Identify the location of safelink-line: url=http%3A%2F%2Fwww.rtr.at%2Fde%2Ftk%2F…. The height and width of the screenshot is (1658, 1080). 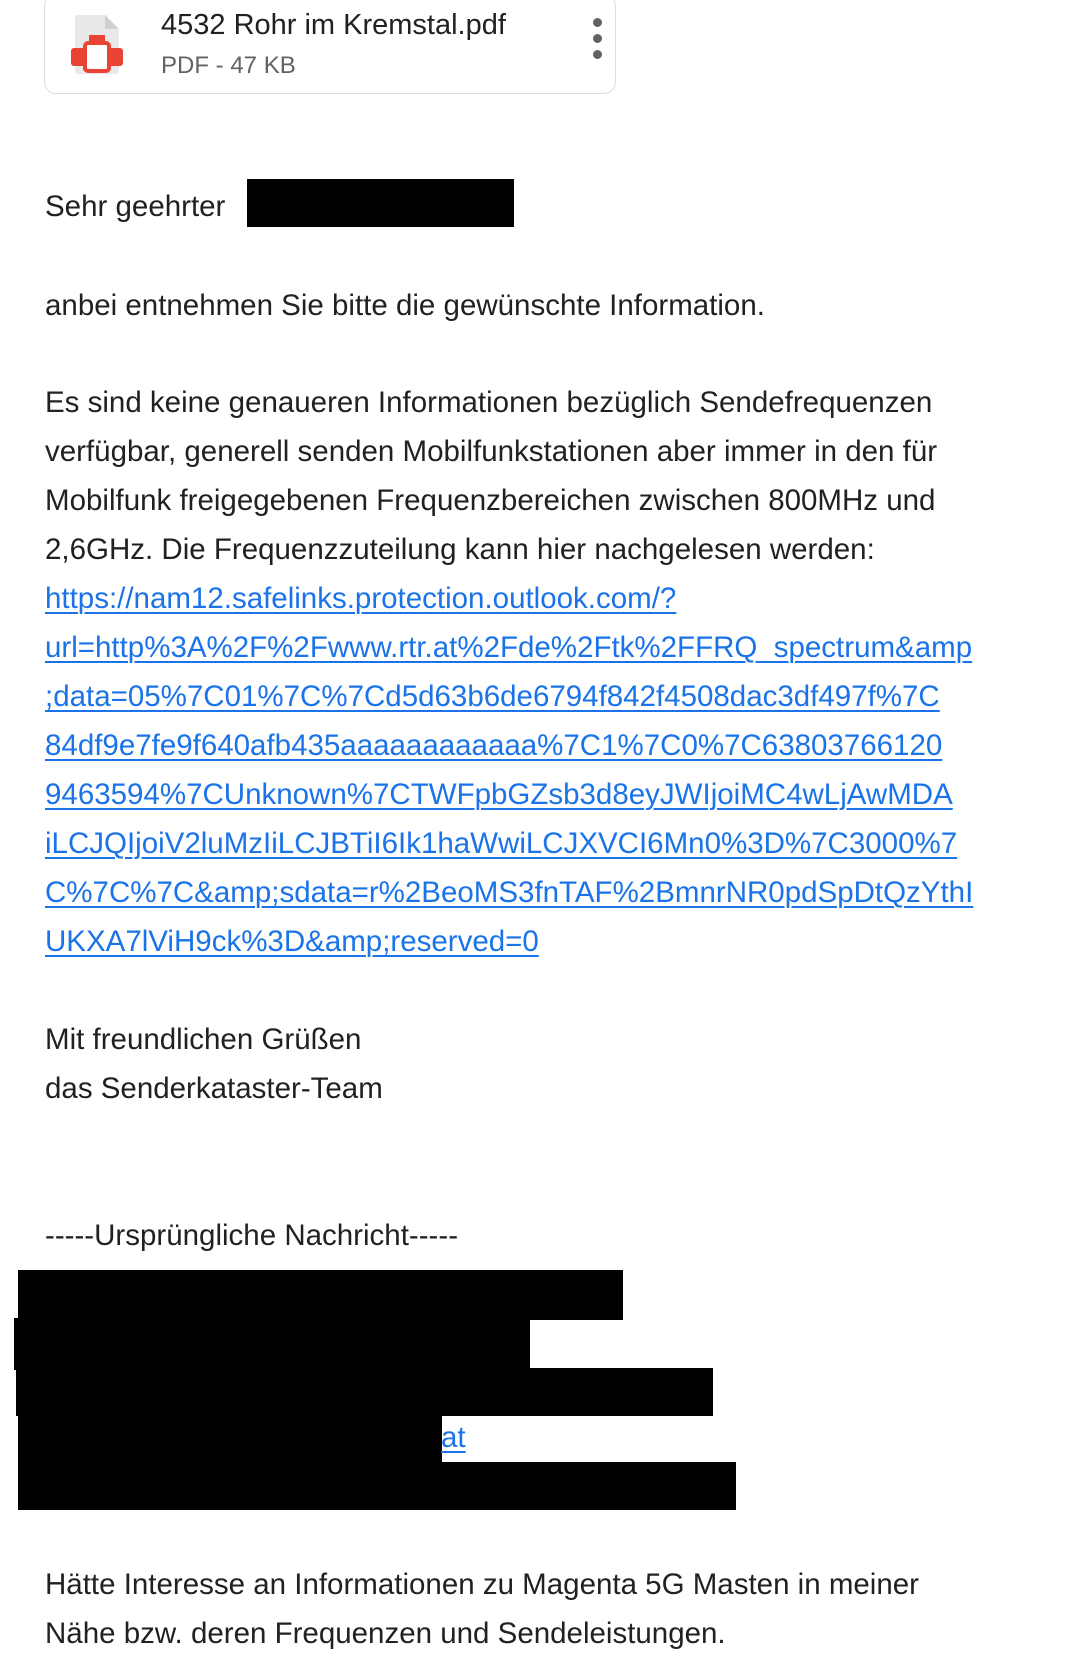
(508, 647).